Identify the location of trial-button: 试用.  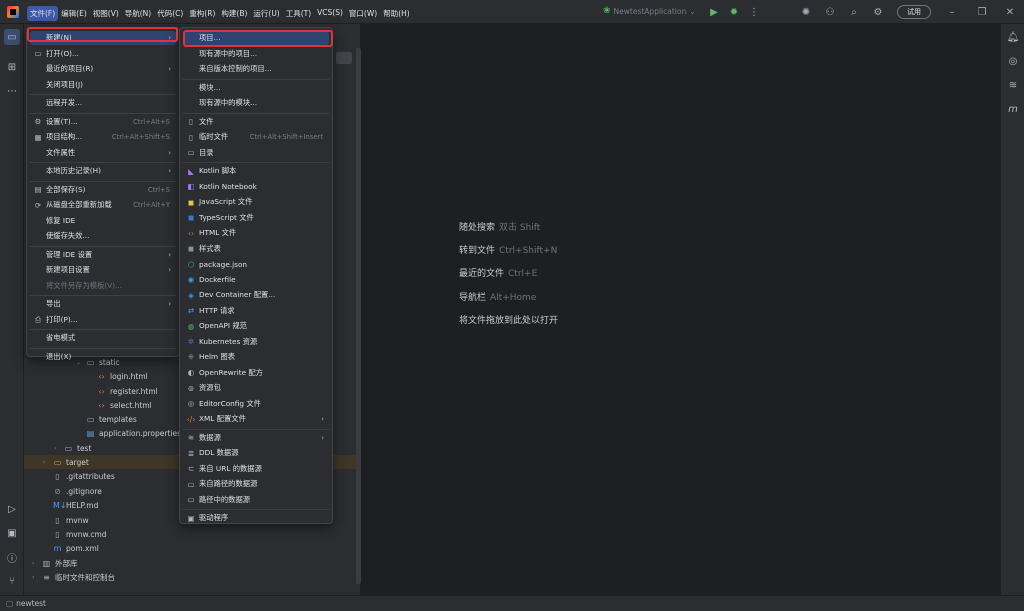
(914, 12).